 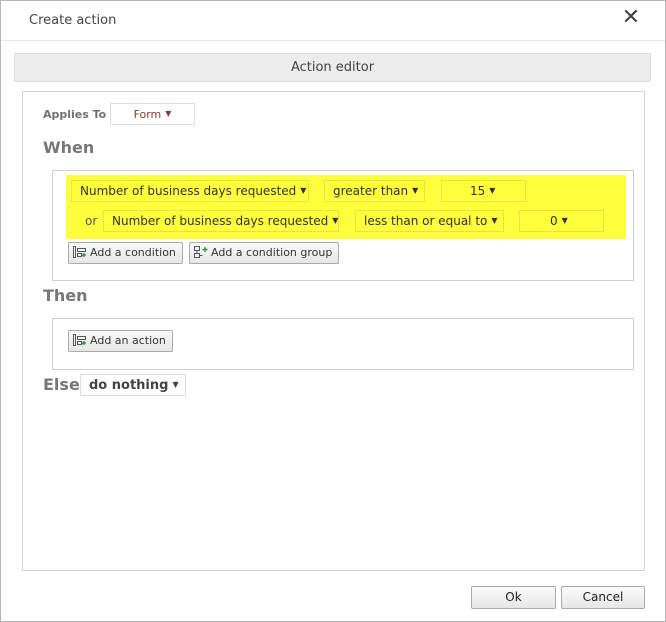 What do you see at coordinates (75, 114) in the screenshot?
I see `applies-to-label: Applies To` at bounding box center [75, 114].